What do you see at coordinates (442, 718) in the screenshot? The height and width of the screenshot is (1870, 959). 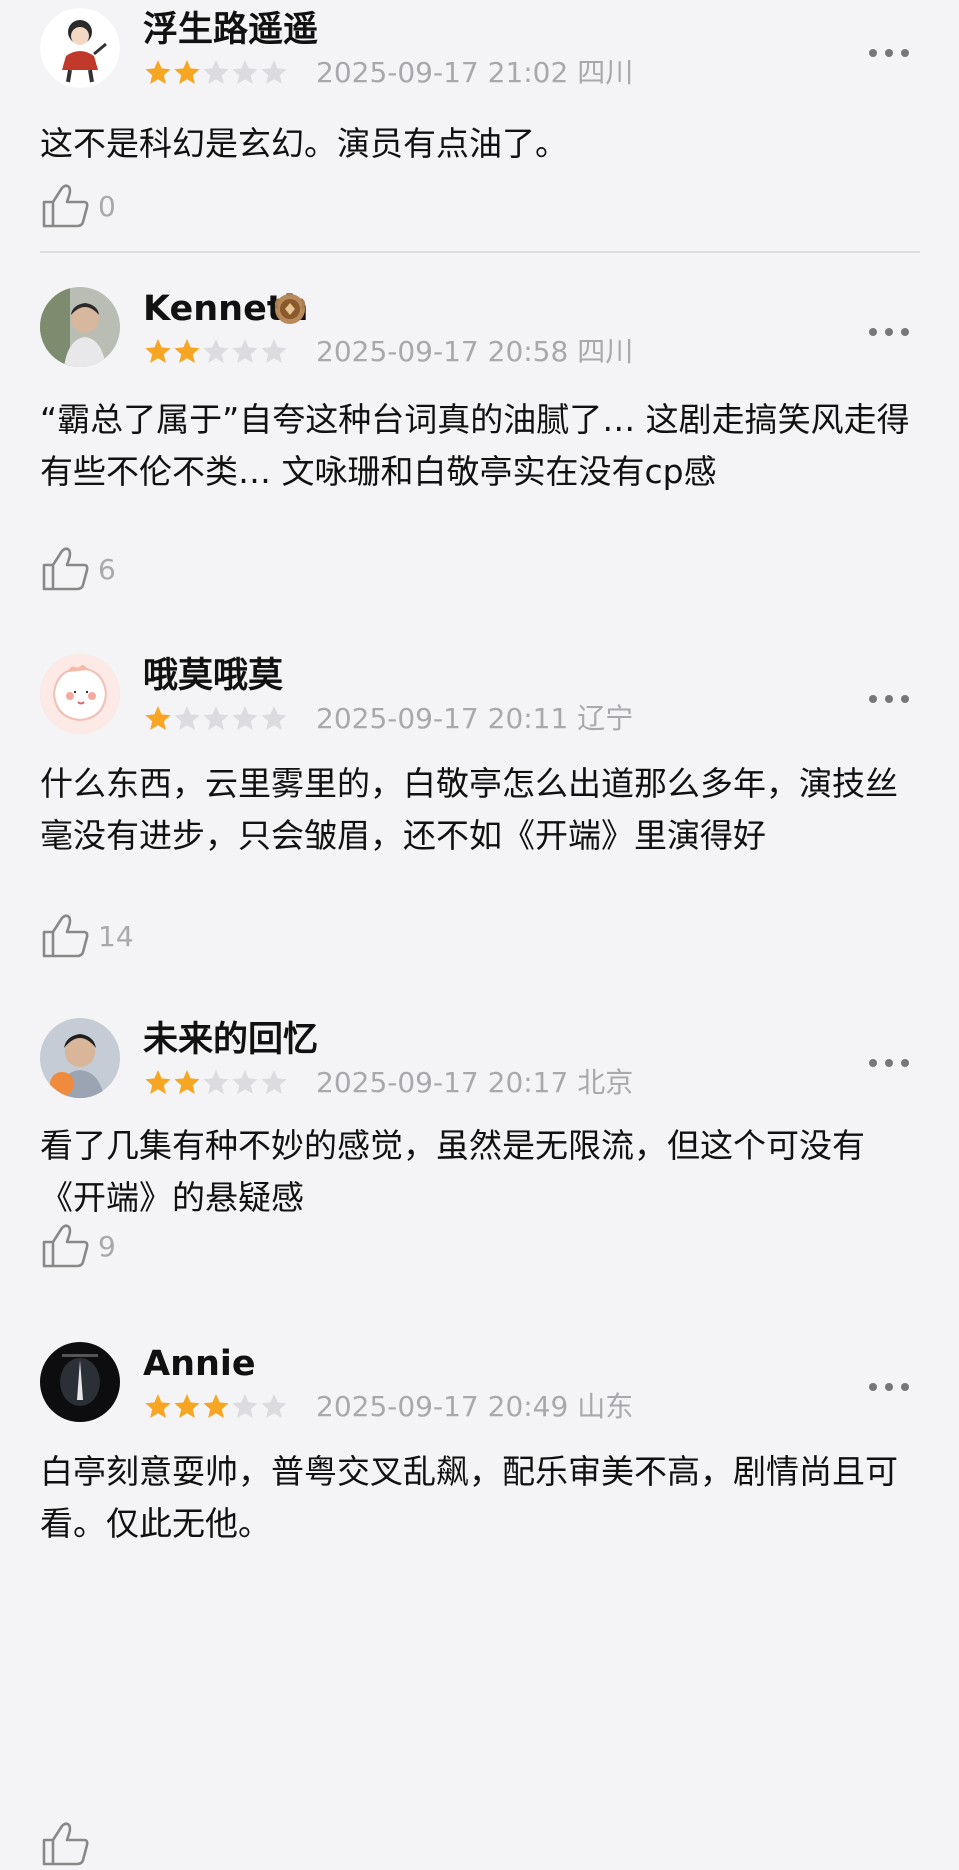 I see `review-date: 2025-09-17 20:11` at bounding box center [442, 718].